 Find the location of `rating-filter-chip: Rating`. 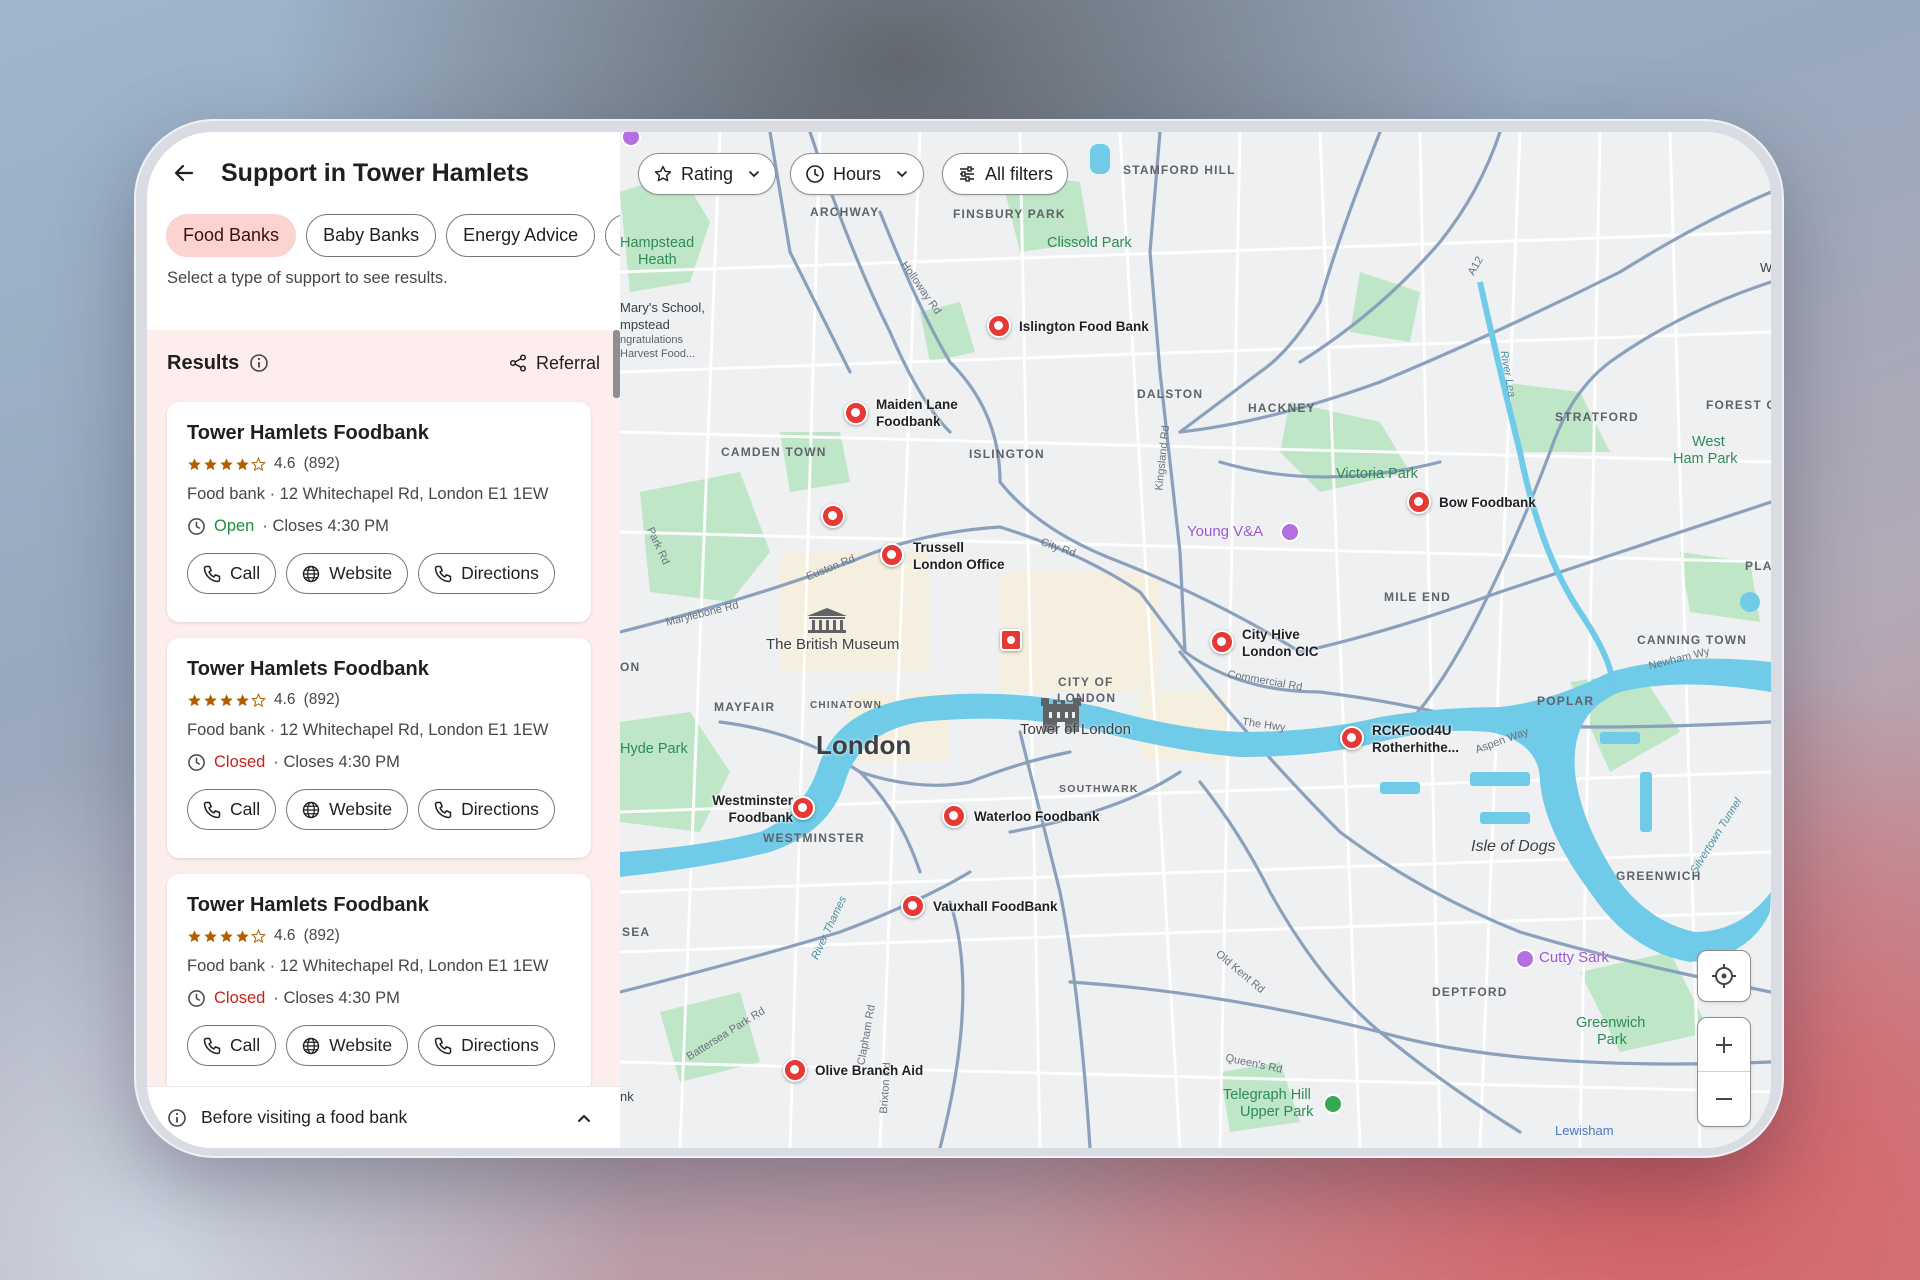

rating-filter-chip: Rating is located at coordinates (707, 174).